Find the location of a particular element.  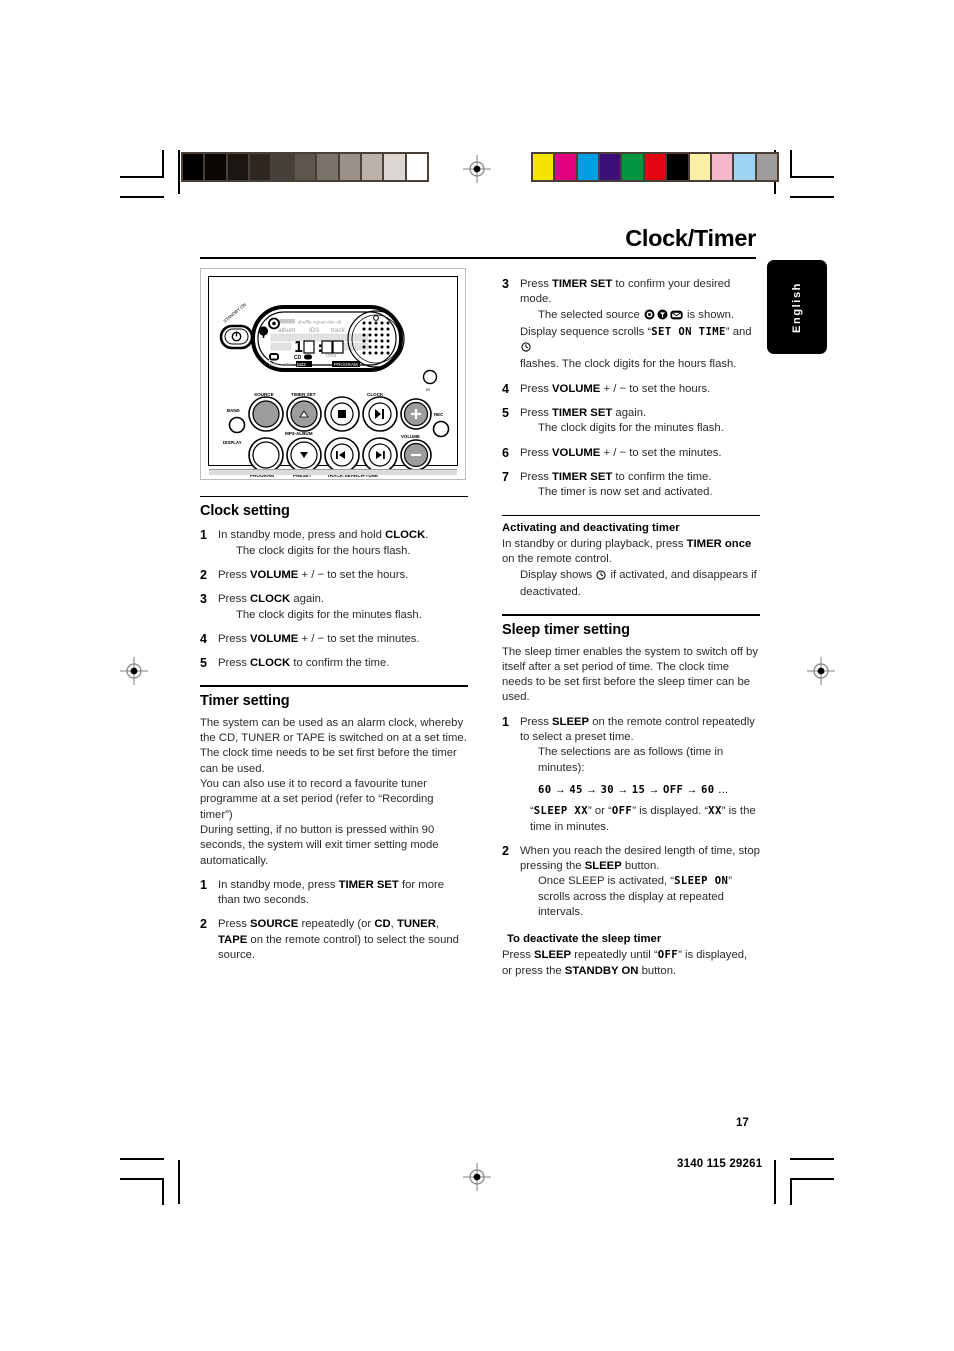

svg-text: DISPLAY is located at coordinates (232, 442).